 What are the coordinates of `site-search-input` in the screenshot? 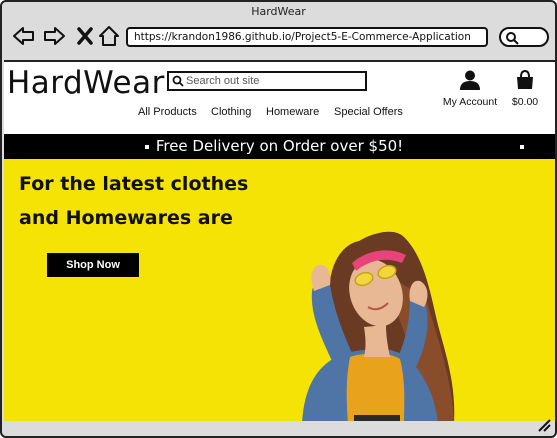 It's located at (275, 81).